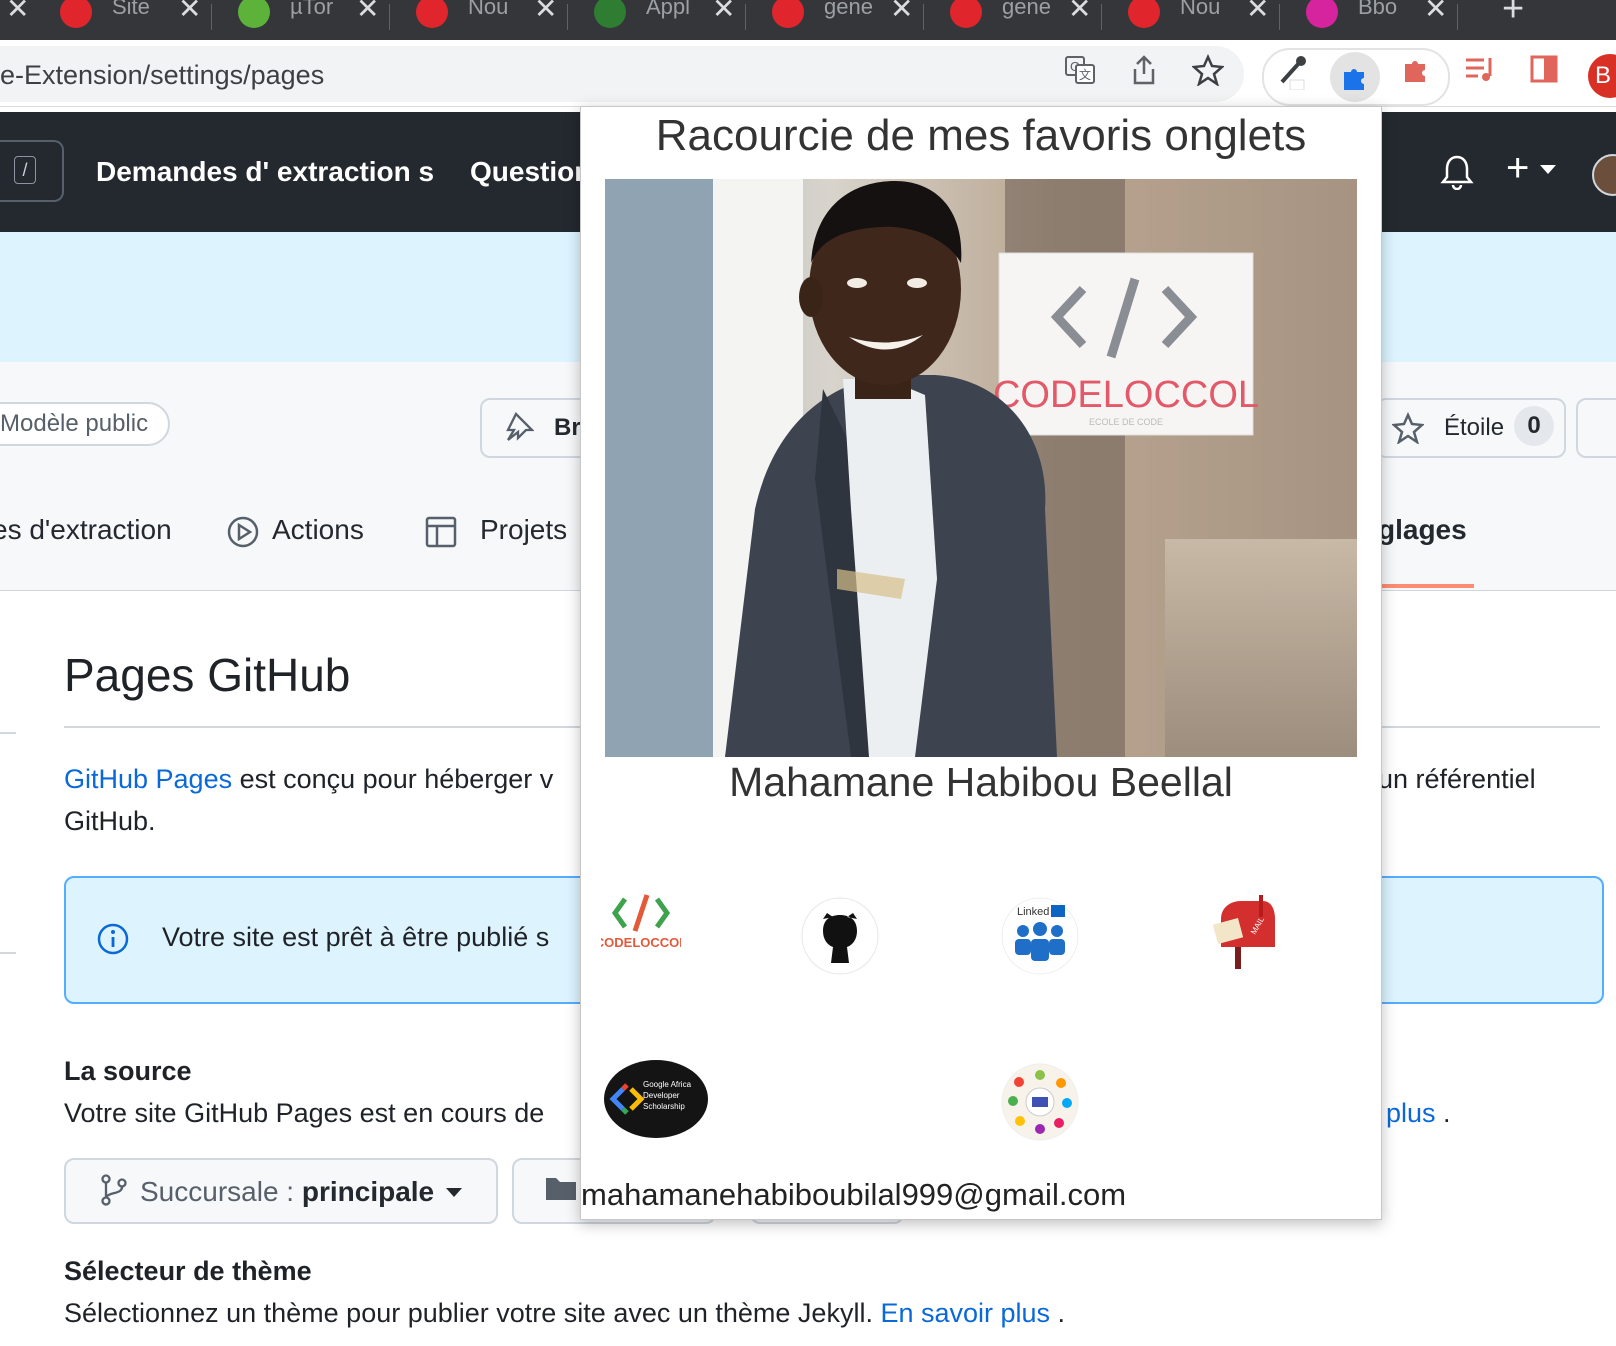 The image size is (1616, 1346). I want to click on browser-toolbar: e-Extension/settings/pages G文 B, so click(808, 73).